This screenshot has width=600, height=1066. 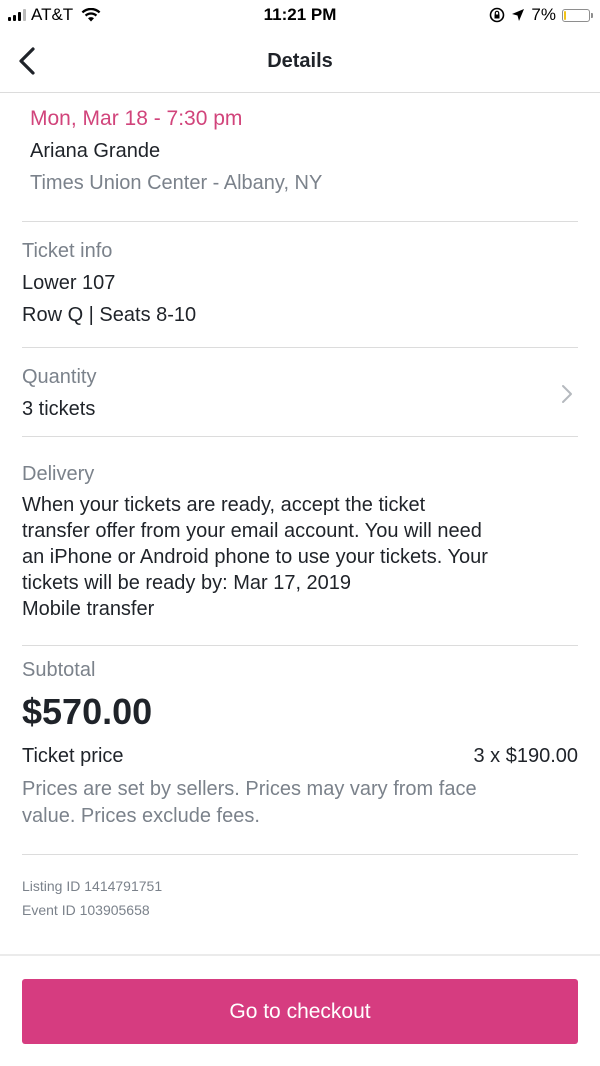 I want to click on nav-bar: Details, so click(x=300, y=62).